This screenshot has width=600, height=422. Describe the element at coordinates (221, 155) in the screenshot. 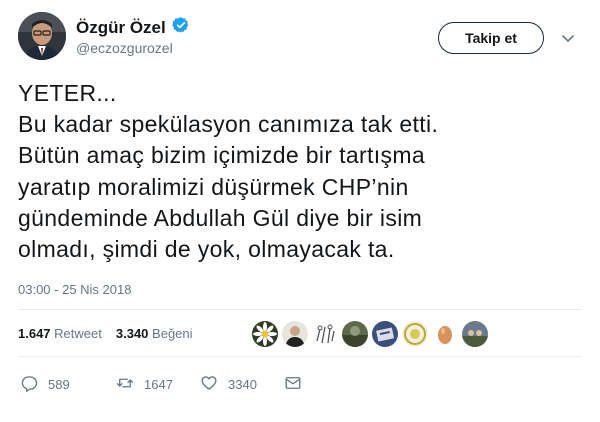

I see `tweet-text-line: Bütün amaç bizim içimizde bir tartışma` at that location.